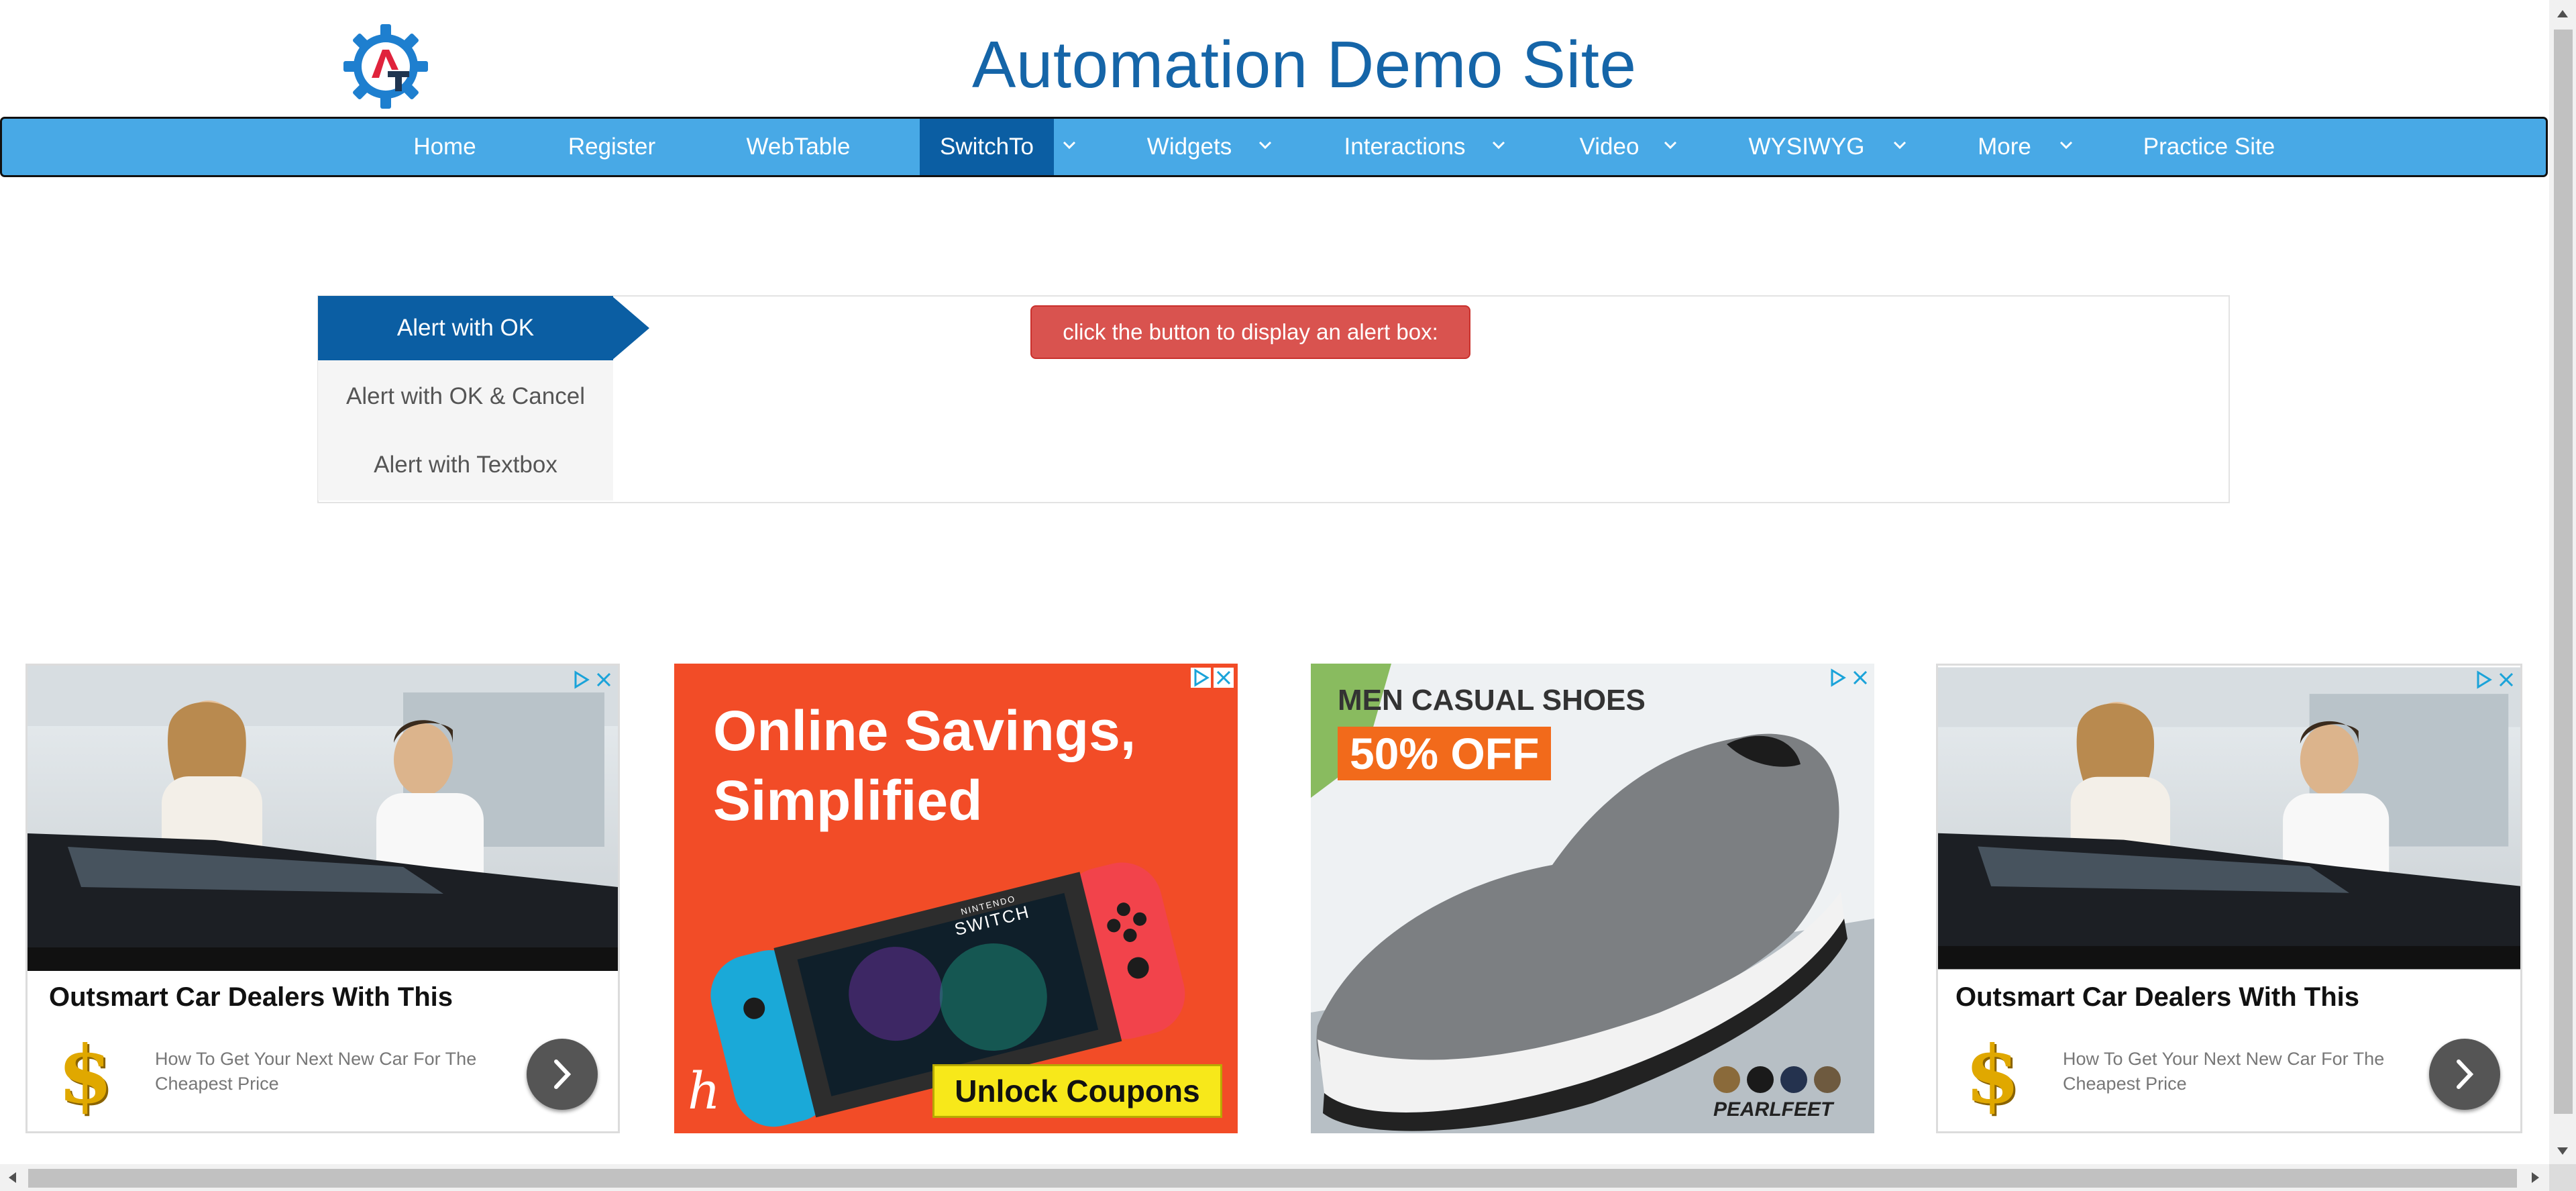 Image resolution: width=2576 pixels, height=1191 pixels. I want to click on scroll-left-icon, so click(12, 1177).